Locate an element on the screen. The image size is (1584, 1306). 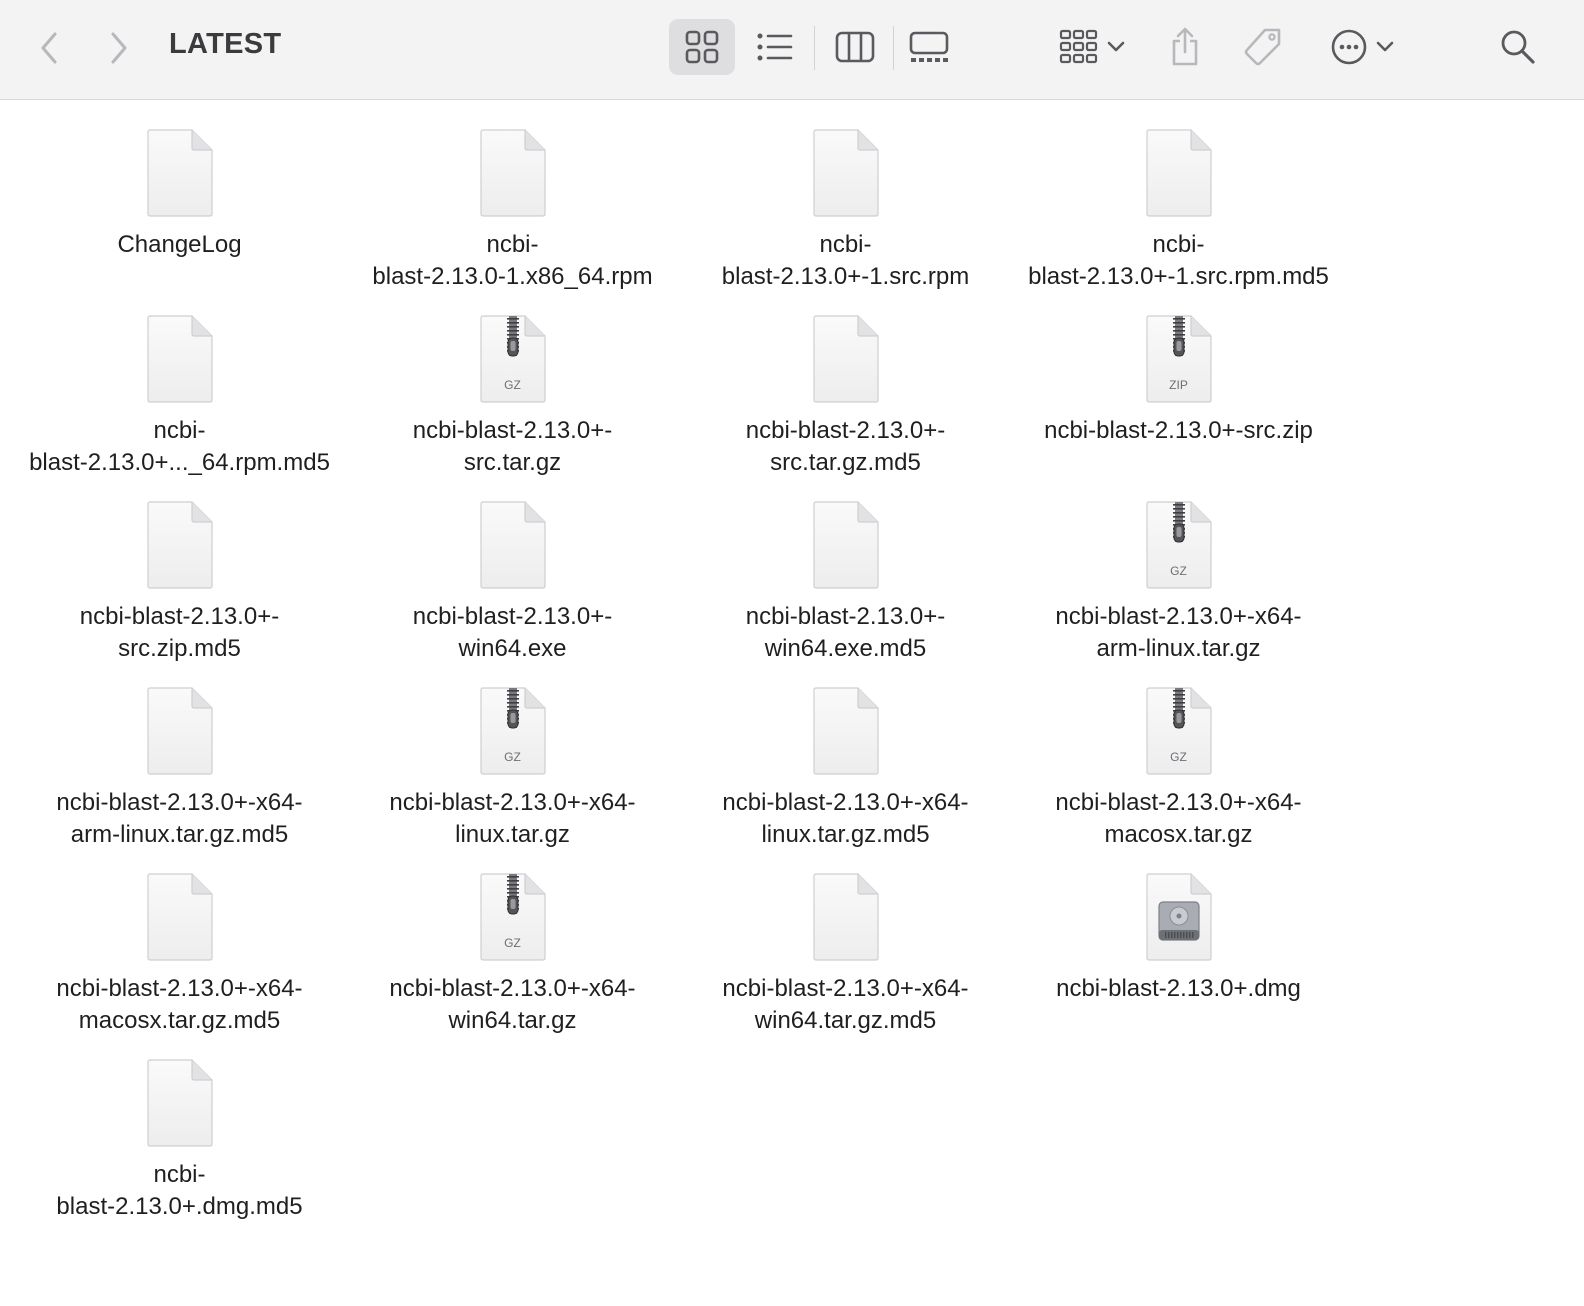
file-item: ncbi- blast-2.13.0+-1.src.rpm.md5 is located at coordinates (1178, 221).